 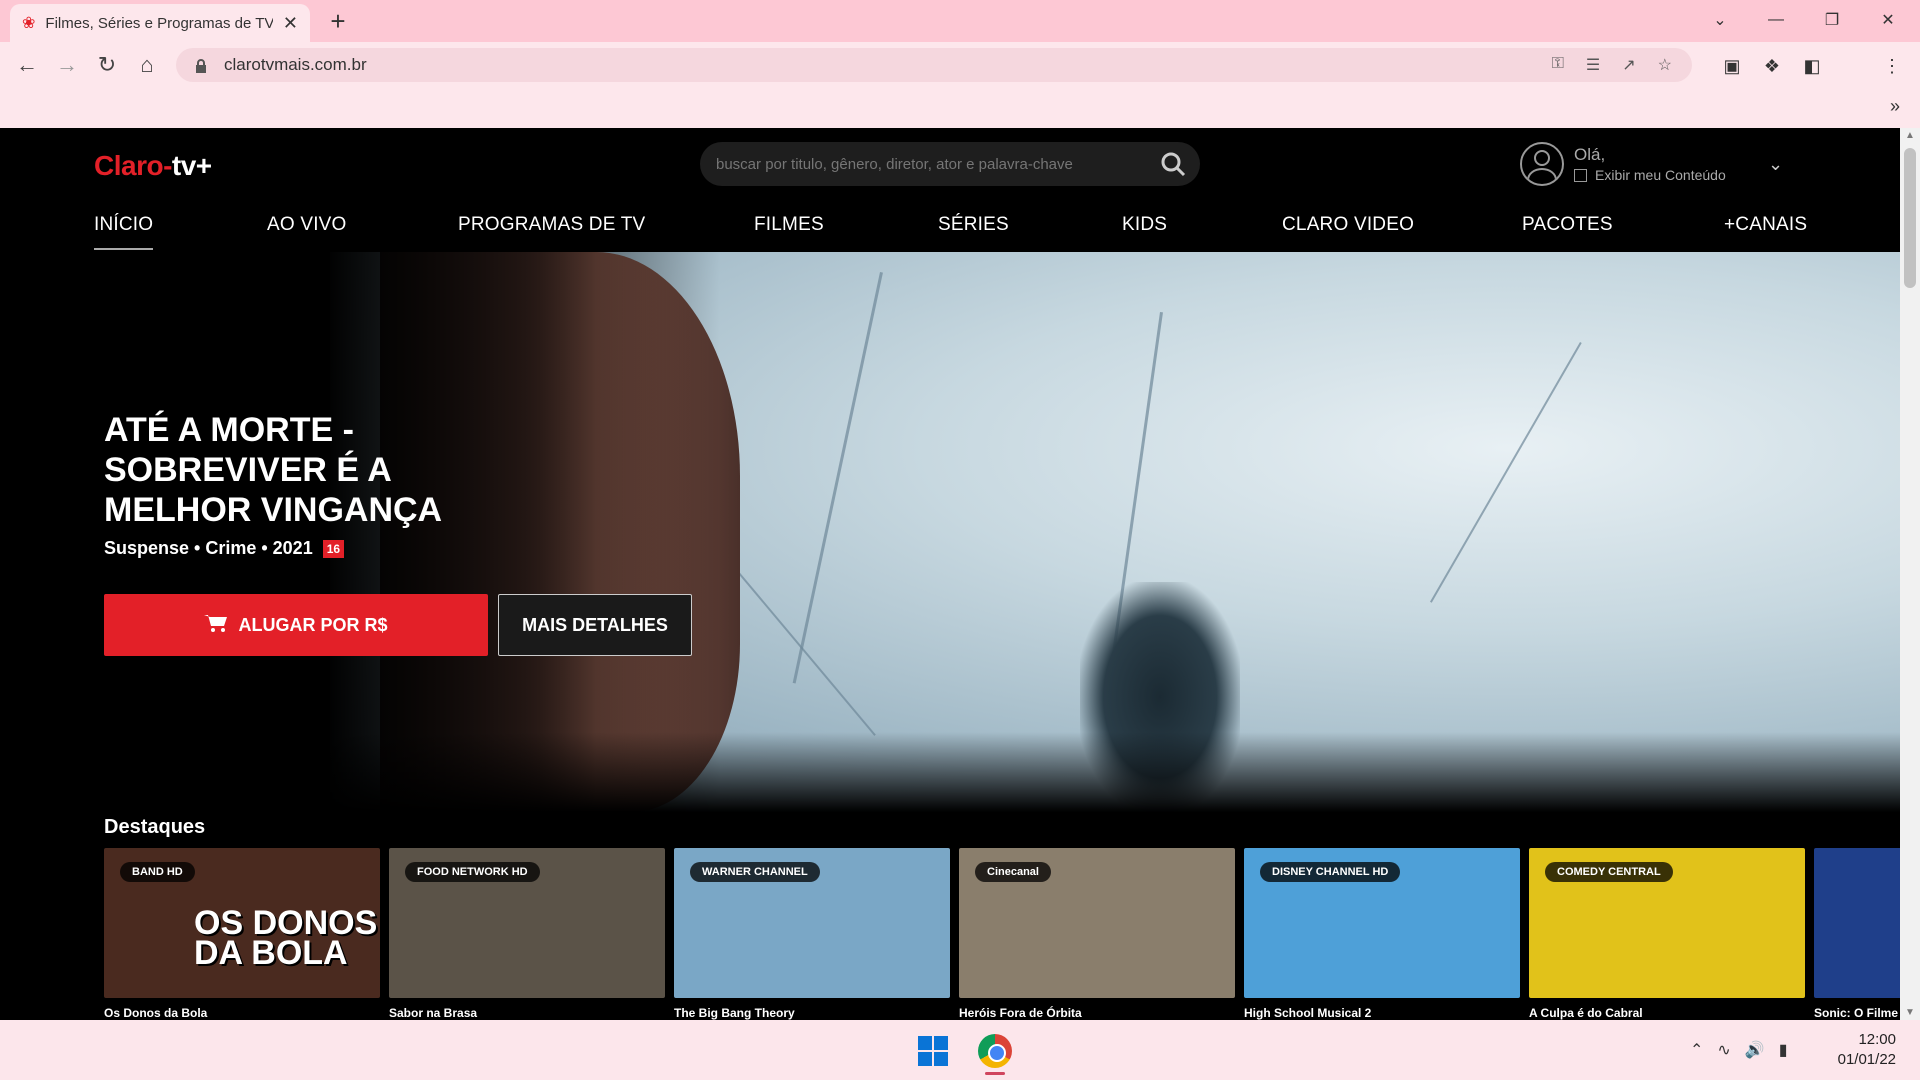 I want to click on channel-badge: COMEDY CENTRAL, so click(x=1609, y=872).